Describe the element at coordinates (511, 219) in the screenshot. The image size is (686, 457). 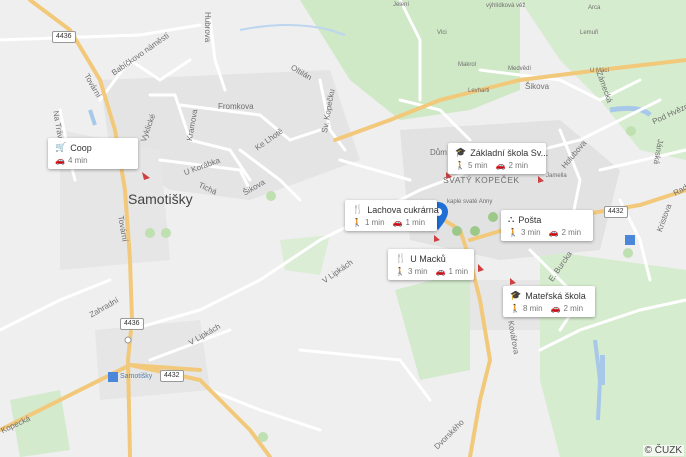
I see `post-office-icon: ⛬` at that location.